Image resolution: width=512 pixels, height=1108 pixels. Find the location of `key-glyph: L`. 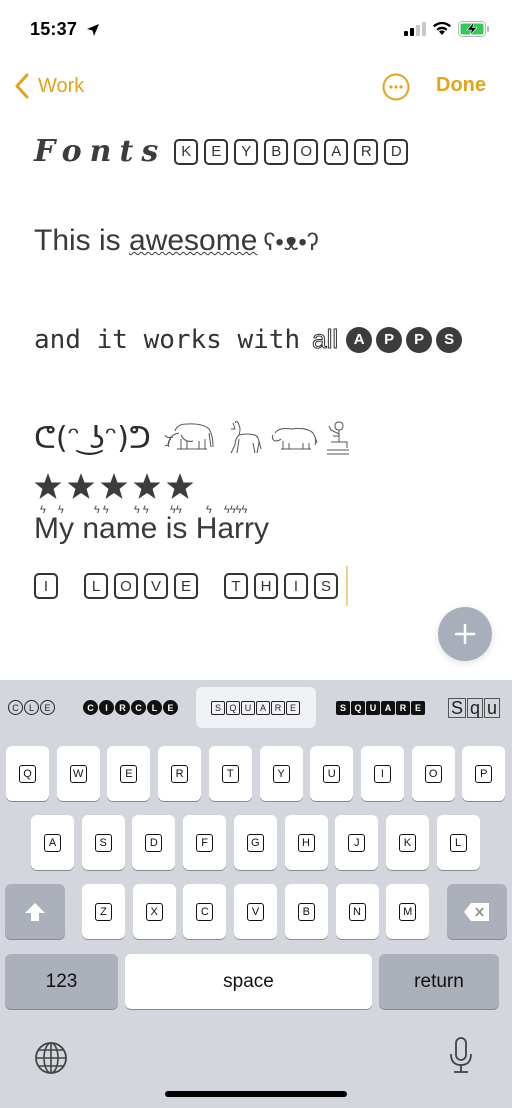

key-glyph: L is located at coordinates (458, 842).